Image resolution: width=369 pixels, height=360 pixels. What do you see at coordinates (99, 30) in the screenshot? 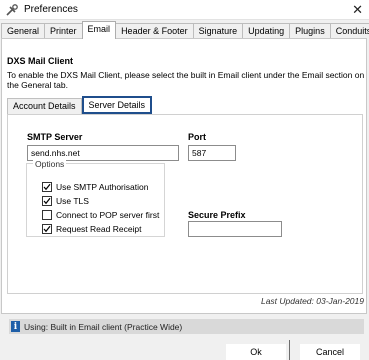
I see `tab-email: Email` at bounding box center [99, 30].